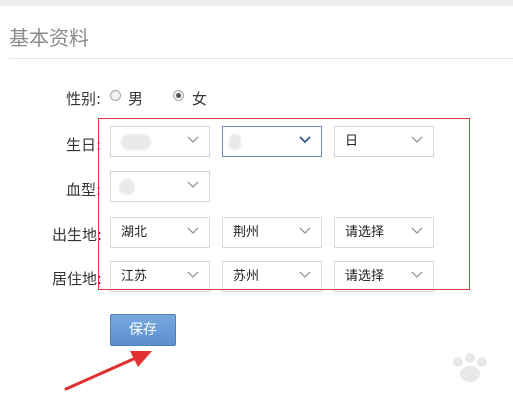  What do you see at coordinates (199, 98) in the screenshot?
I see `gender-female-label: 女` at bounding box center [199, 98].